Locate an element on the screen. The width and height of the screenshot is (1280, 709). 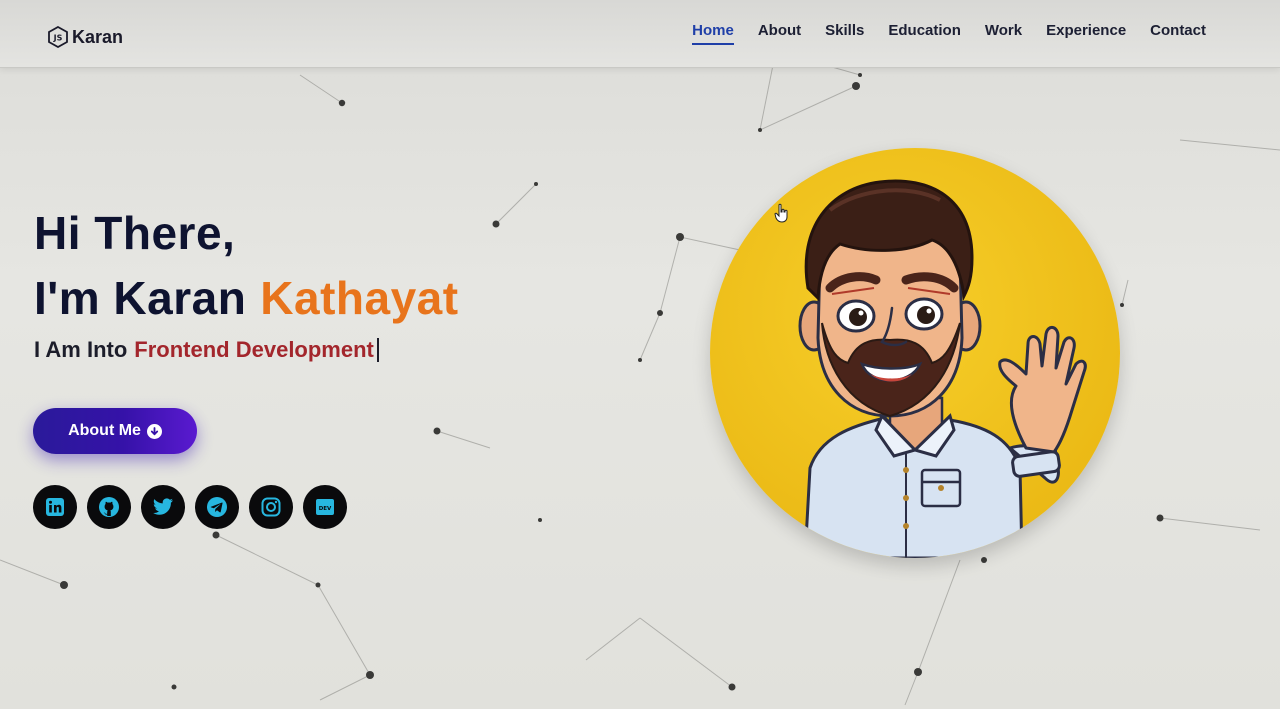
twitter-link is located at coordinates (163, 507).